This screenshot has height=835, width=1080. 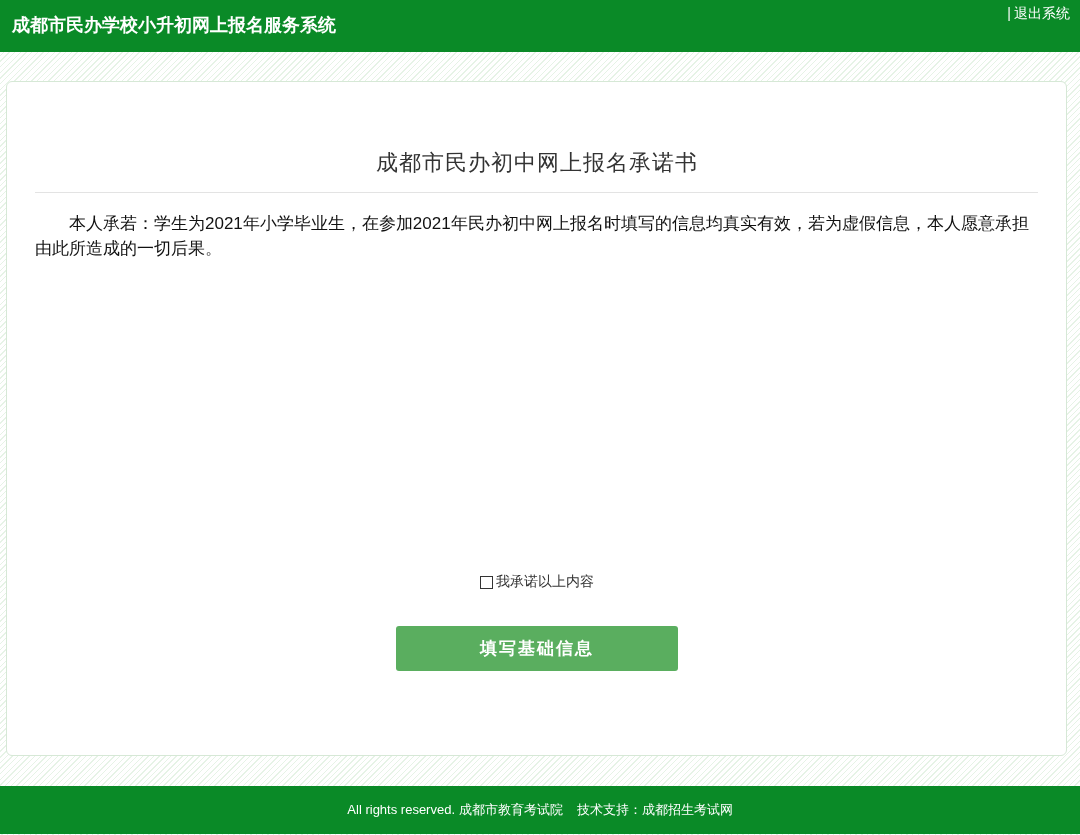 What do you see at coordinates (486, 582) in the screenshot?
I see `agree-checkbox` at bounding box center [486, 582].